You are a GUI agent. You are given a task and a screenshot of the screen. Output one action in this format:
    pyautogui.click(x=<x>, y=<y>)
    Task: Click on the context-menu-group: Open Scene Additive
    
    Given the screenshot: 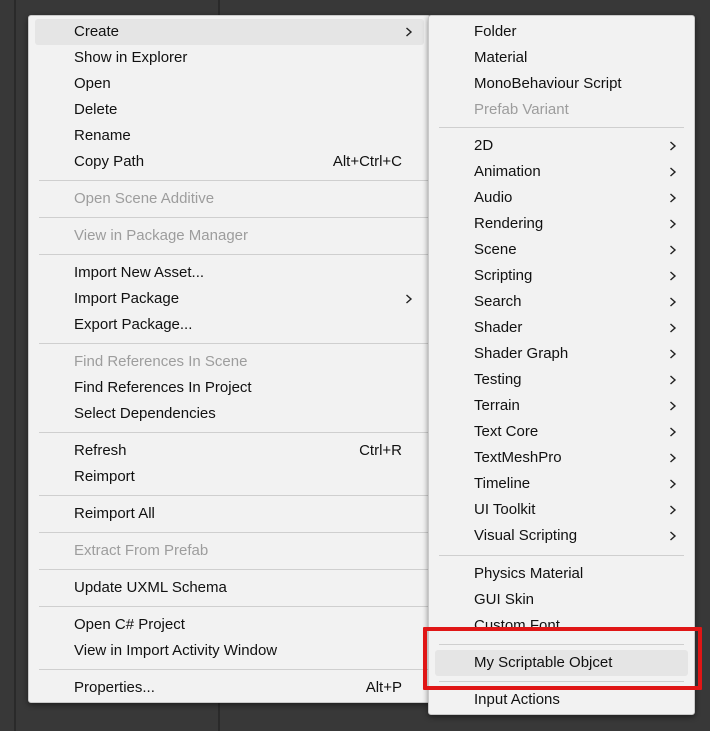 What is the action you would take?
    pyautogui.click(x=229, y=199)
    